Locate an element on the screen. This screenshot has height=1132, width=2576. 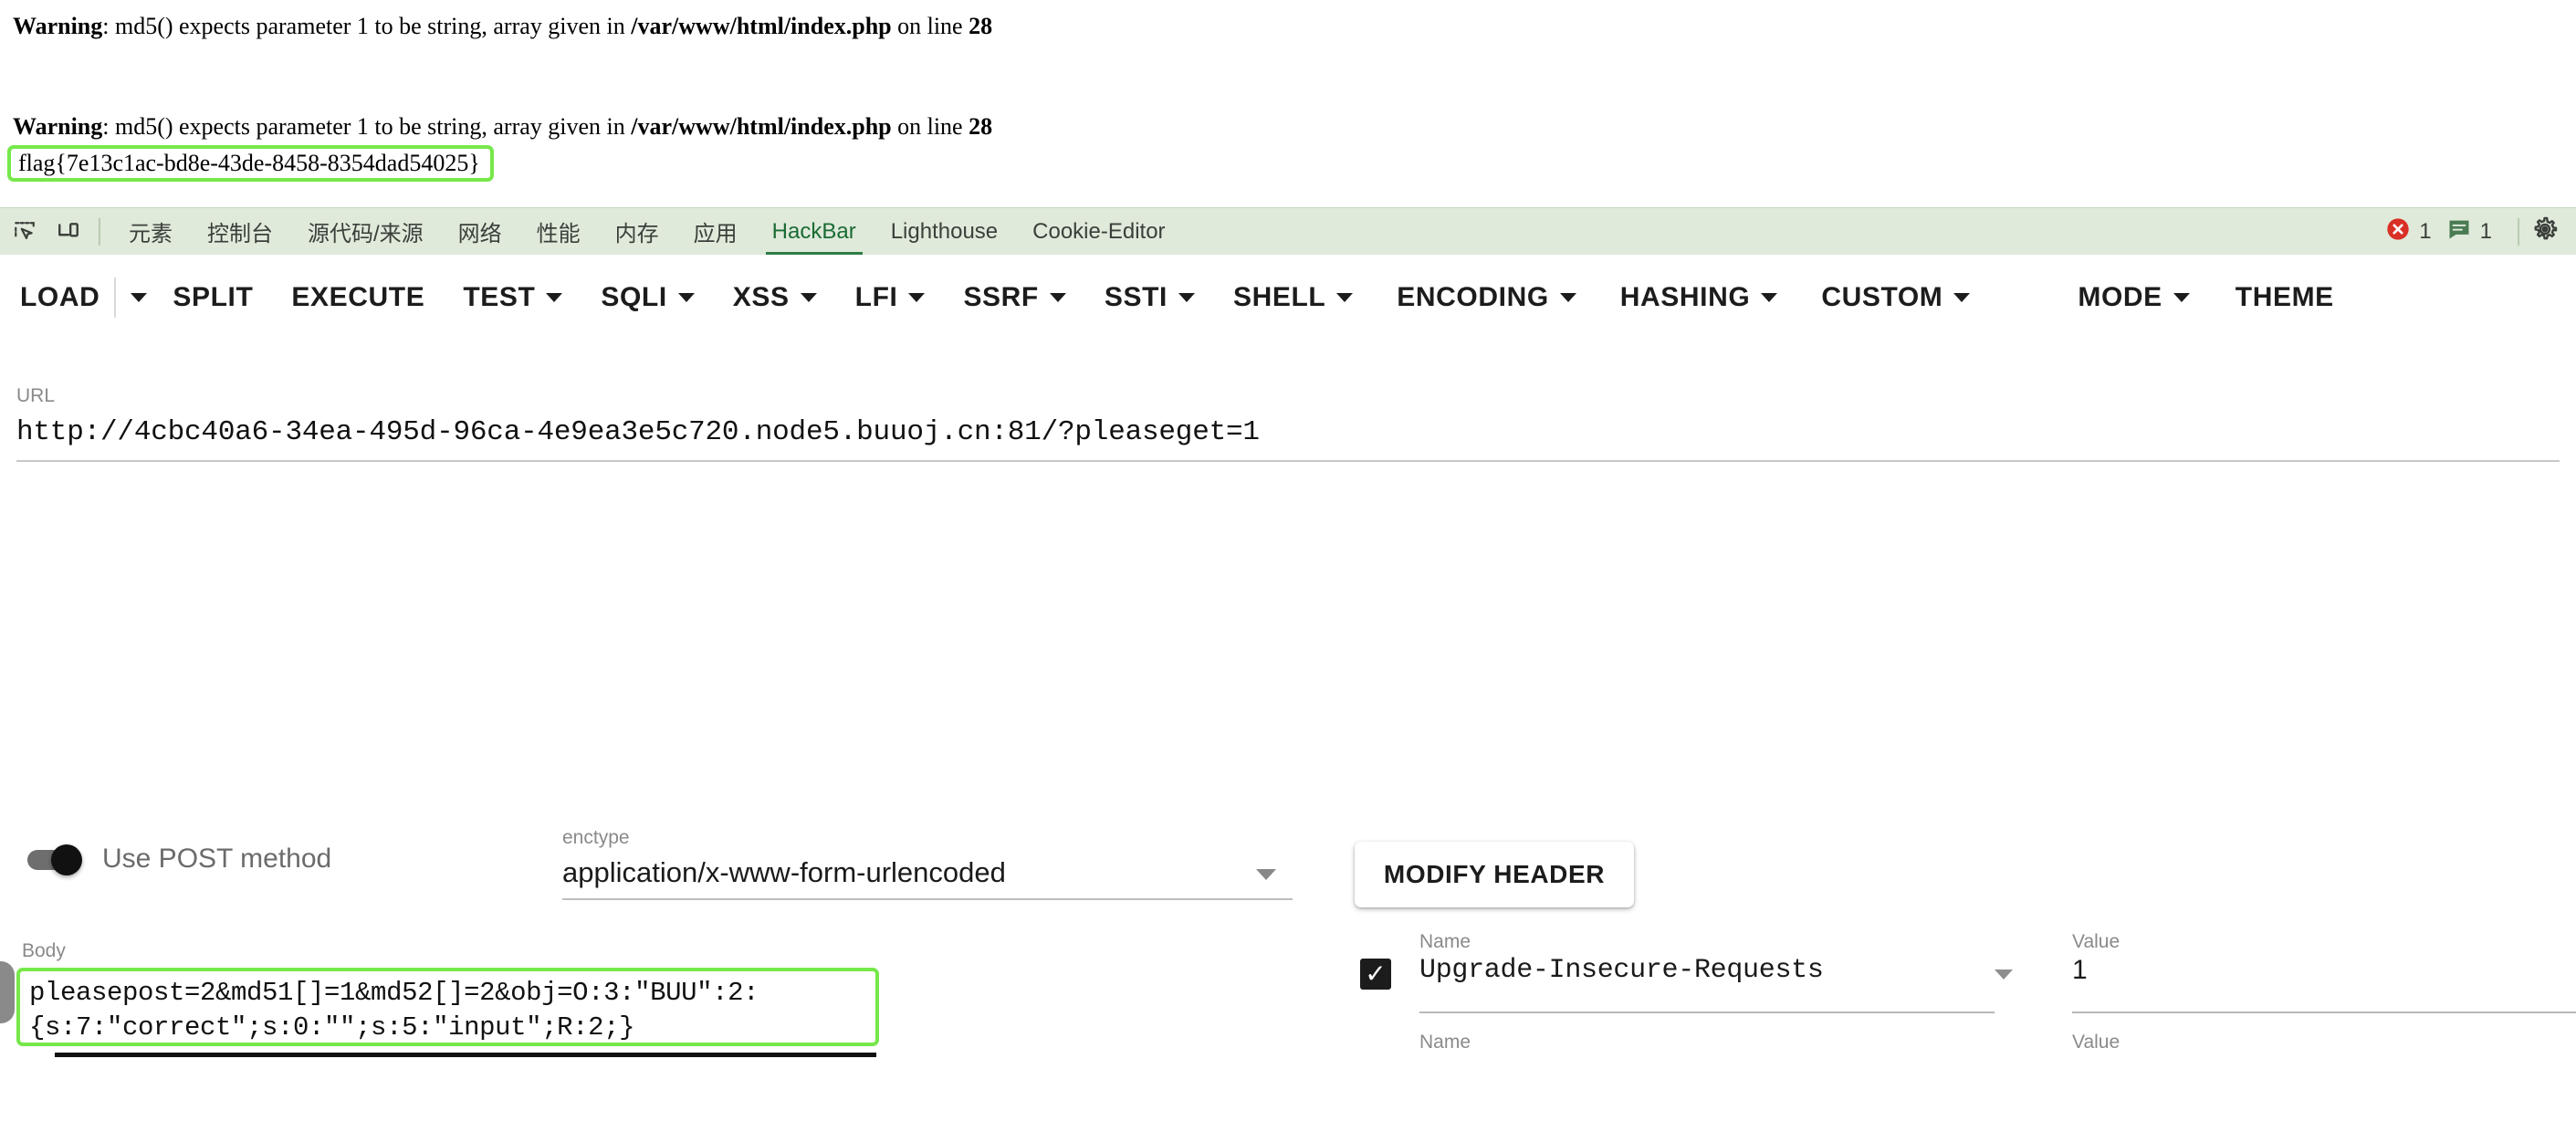
tab-cookie-editor: Cookie-Editor is located at coordinates (1099, 232).